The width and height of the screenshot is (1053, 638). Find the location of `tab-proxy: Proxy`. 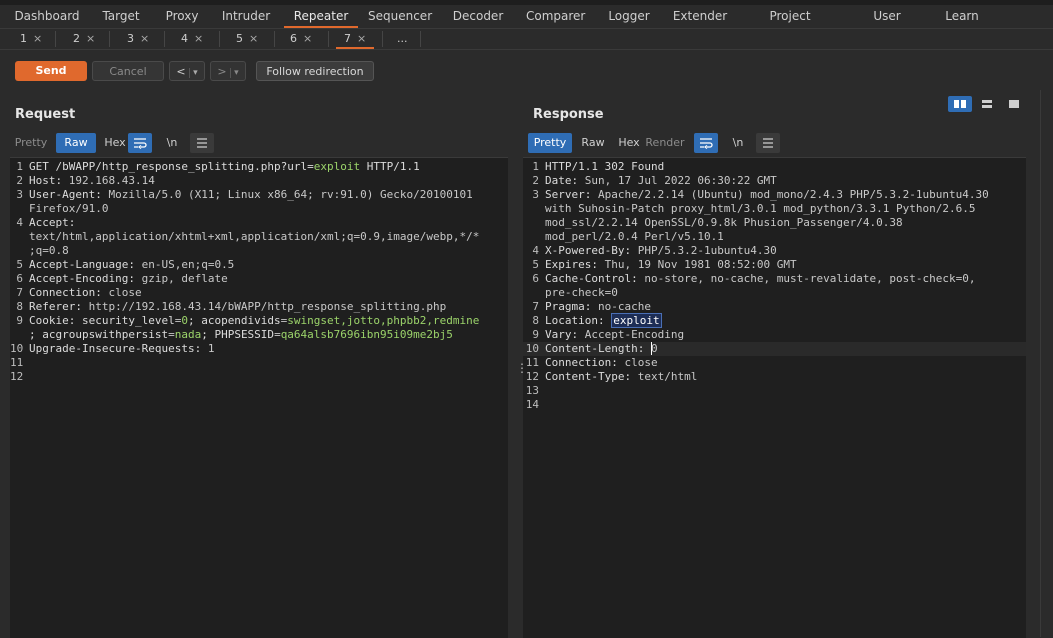

tab-proxy: Proxy is located at coordinates (182, 16).